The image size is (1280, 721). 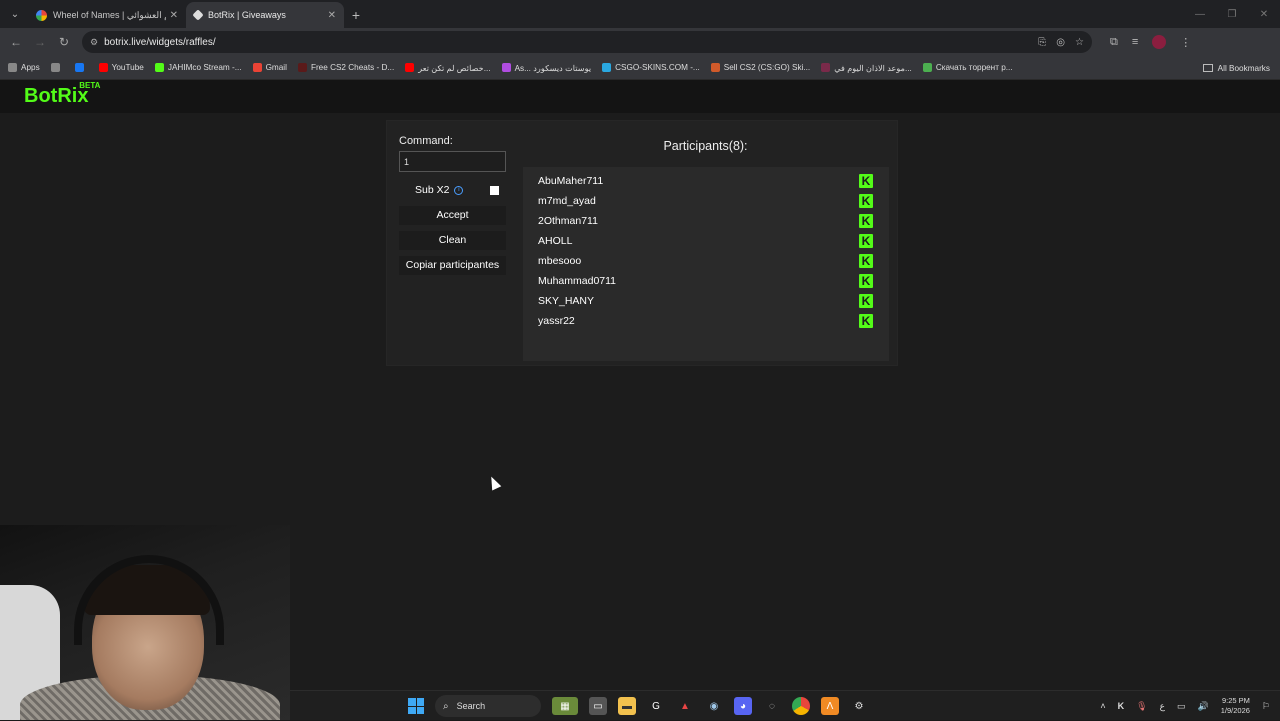 I want to click on extensions-icon: ⧉, so click(x=1114, y=42).